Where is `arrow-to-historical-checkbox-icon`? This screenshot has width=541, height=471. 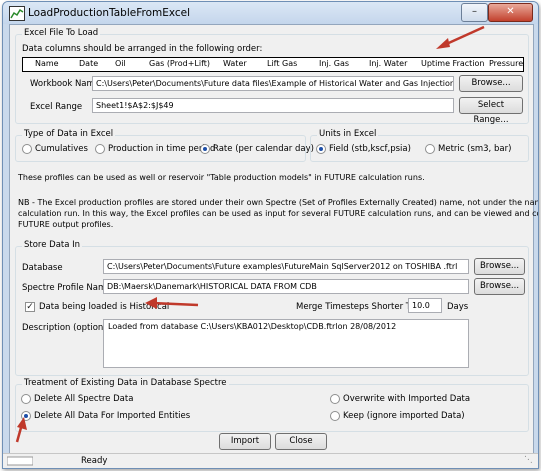 arrow-to-historical-checkbox-icon is located at coordinates (172, 303).